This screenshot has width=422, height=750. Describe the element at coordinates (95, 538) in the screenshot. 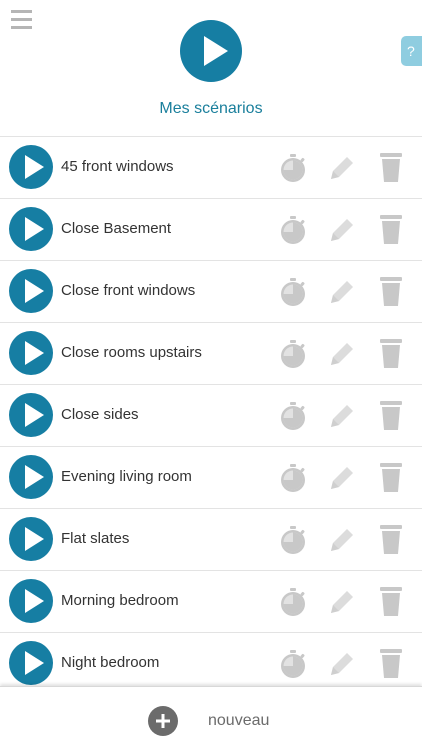

I see `scenario-label: Flat slates` at that location.